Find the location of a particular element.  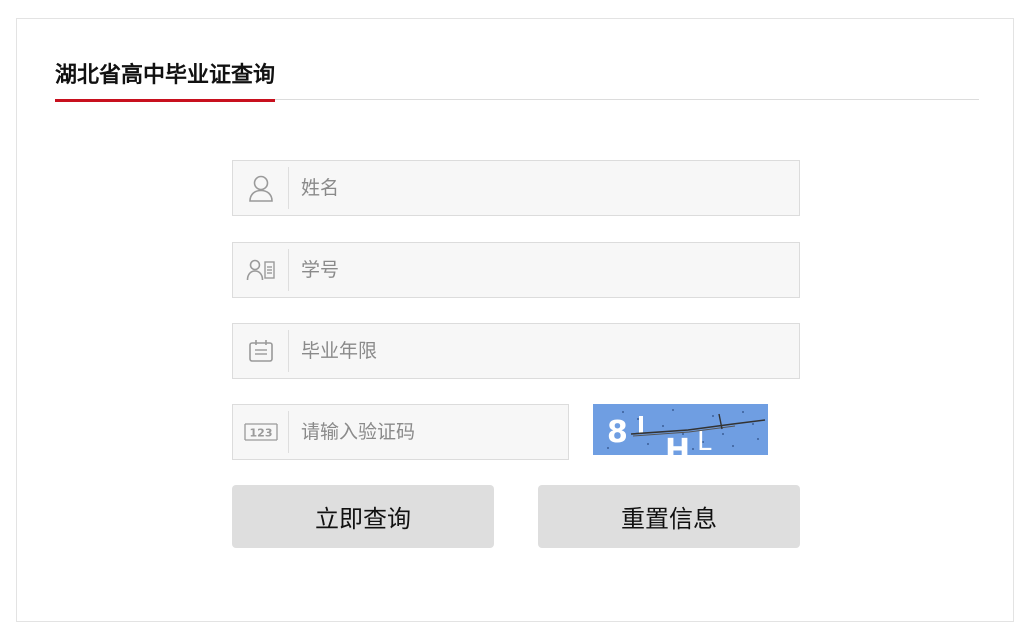

id-card-icon is located at coordinates (261, 270).